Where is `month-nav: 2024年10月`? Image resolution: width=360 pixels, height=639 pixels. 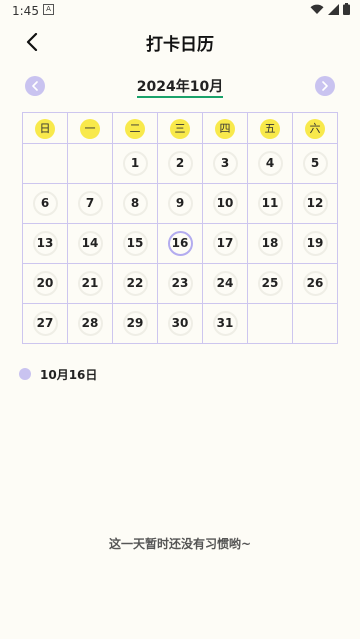
month-nav: 2024年10月 is located at coordinates (180, 86).